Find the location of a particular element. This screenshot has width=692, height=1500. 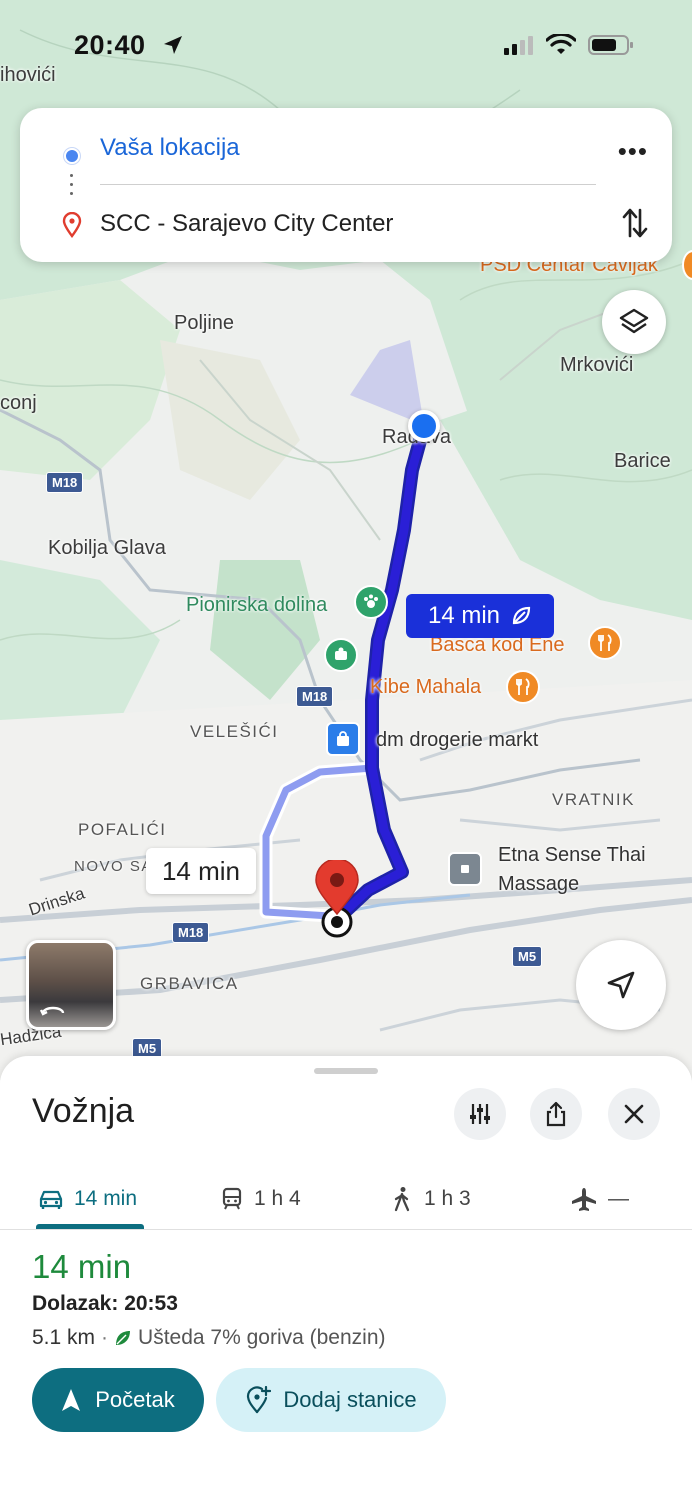

status-time: 20:40 is located at coordinates (110, 45).